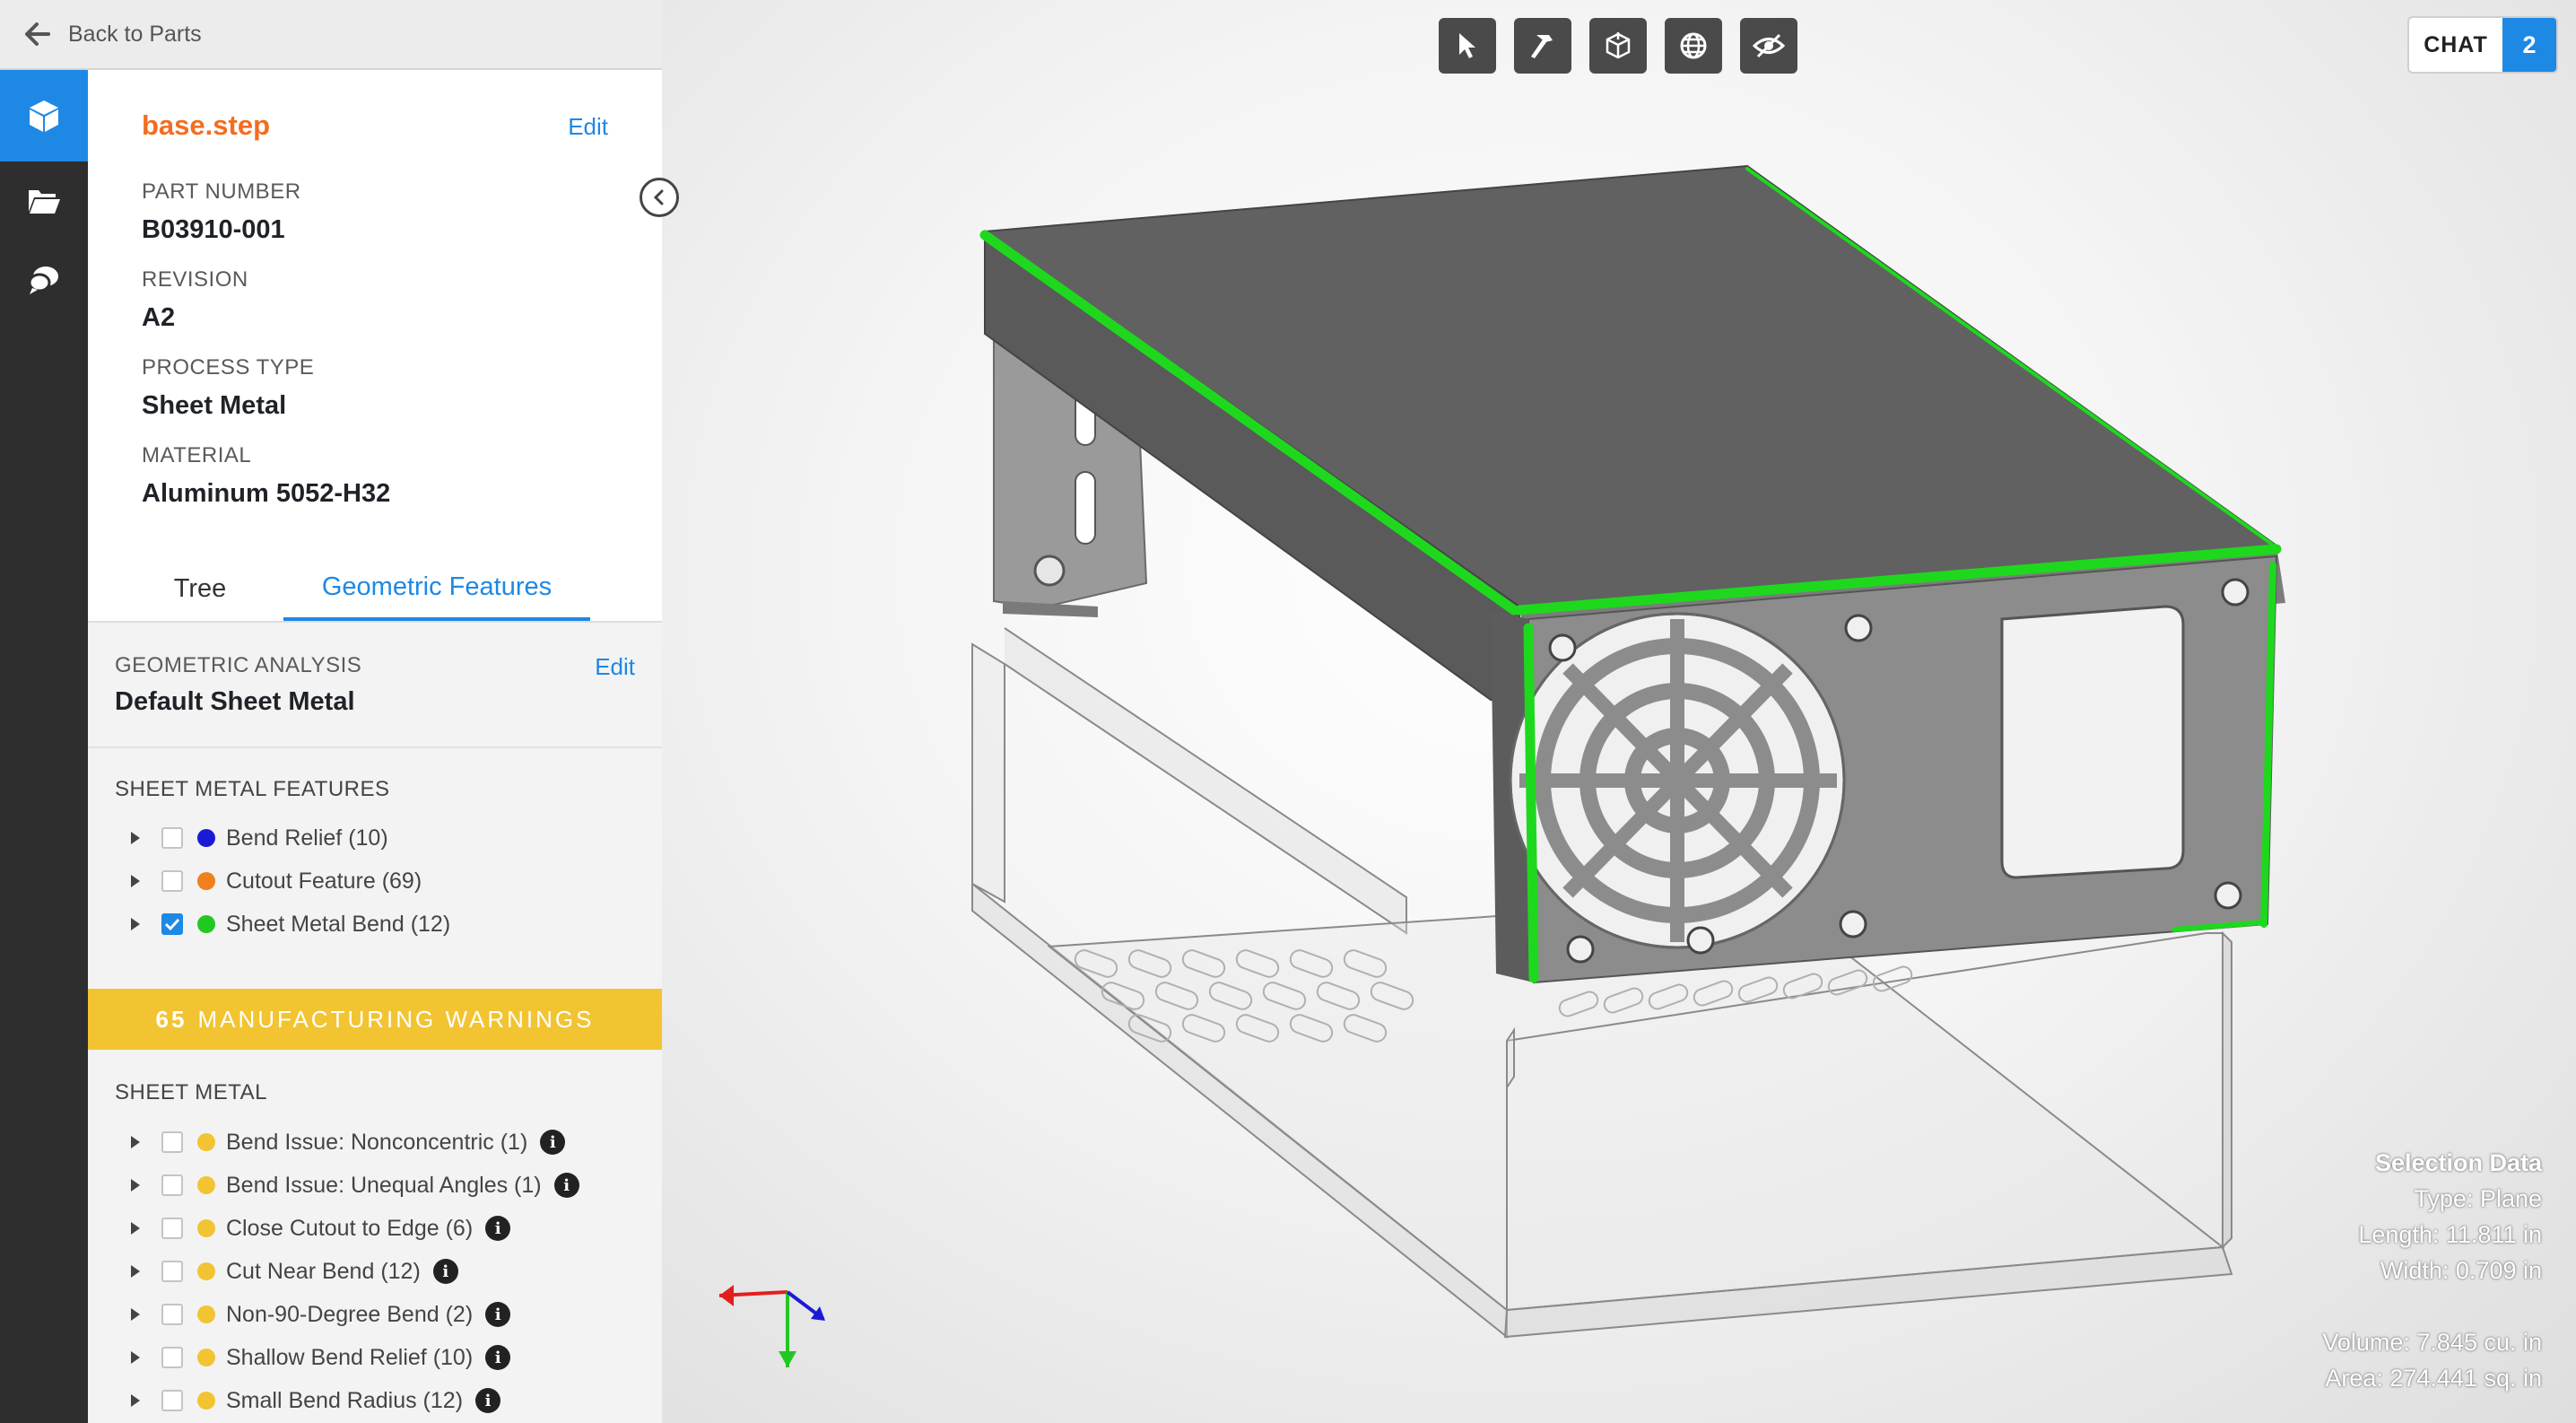 The width and height of the screenshot is (2576, 1423). What do you see at coordinates (1884, 769) in the screenshot?
I see `cover-front-face` at bounding box center [1884, 769].